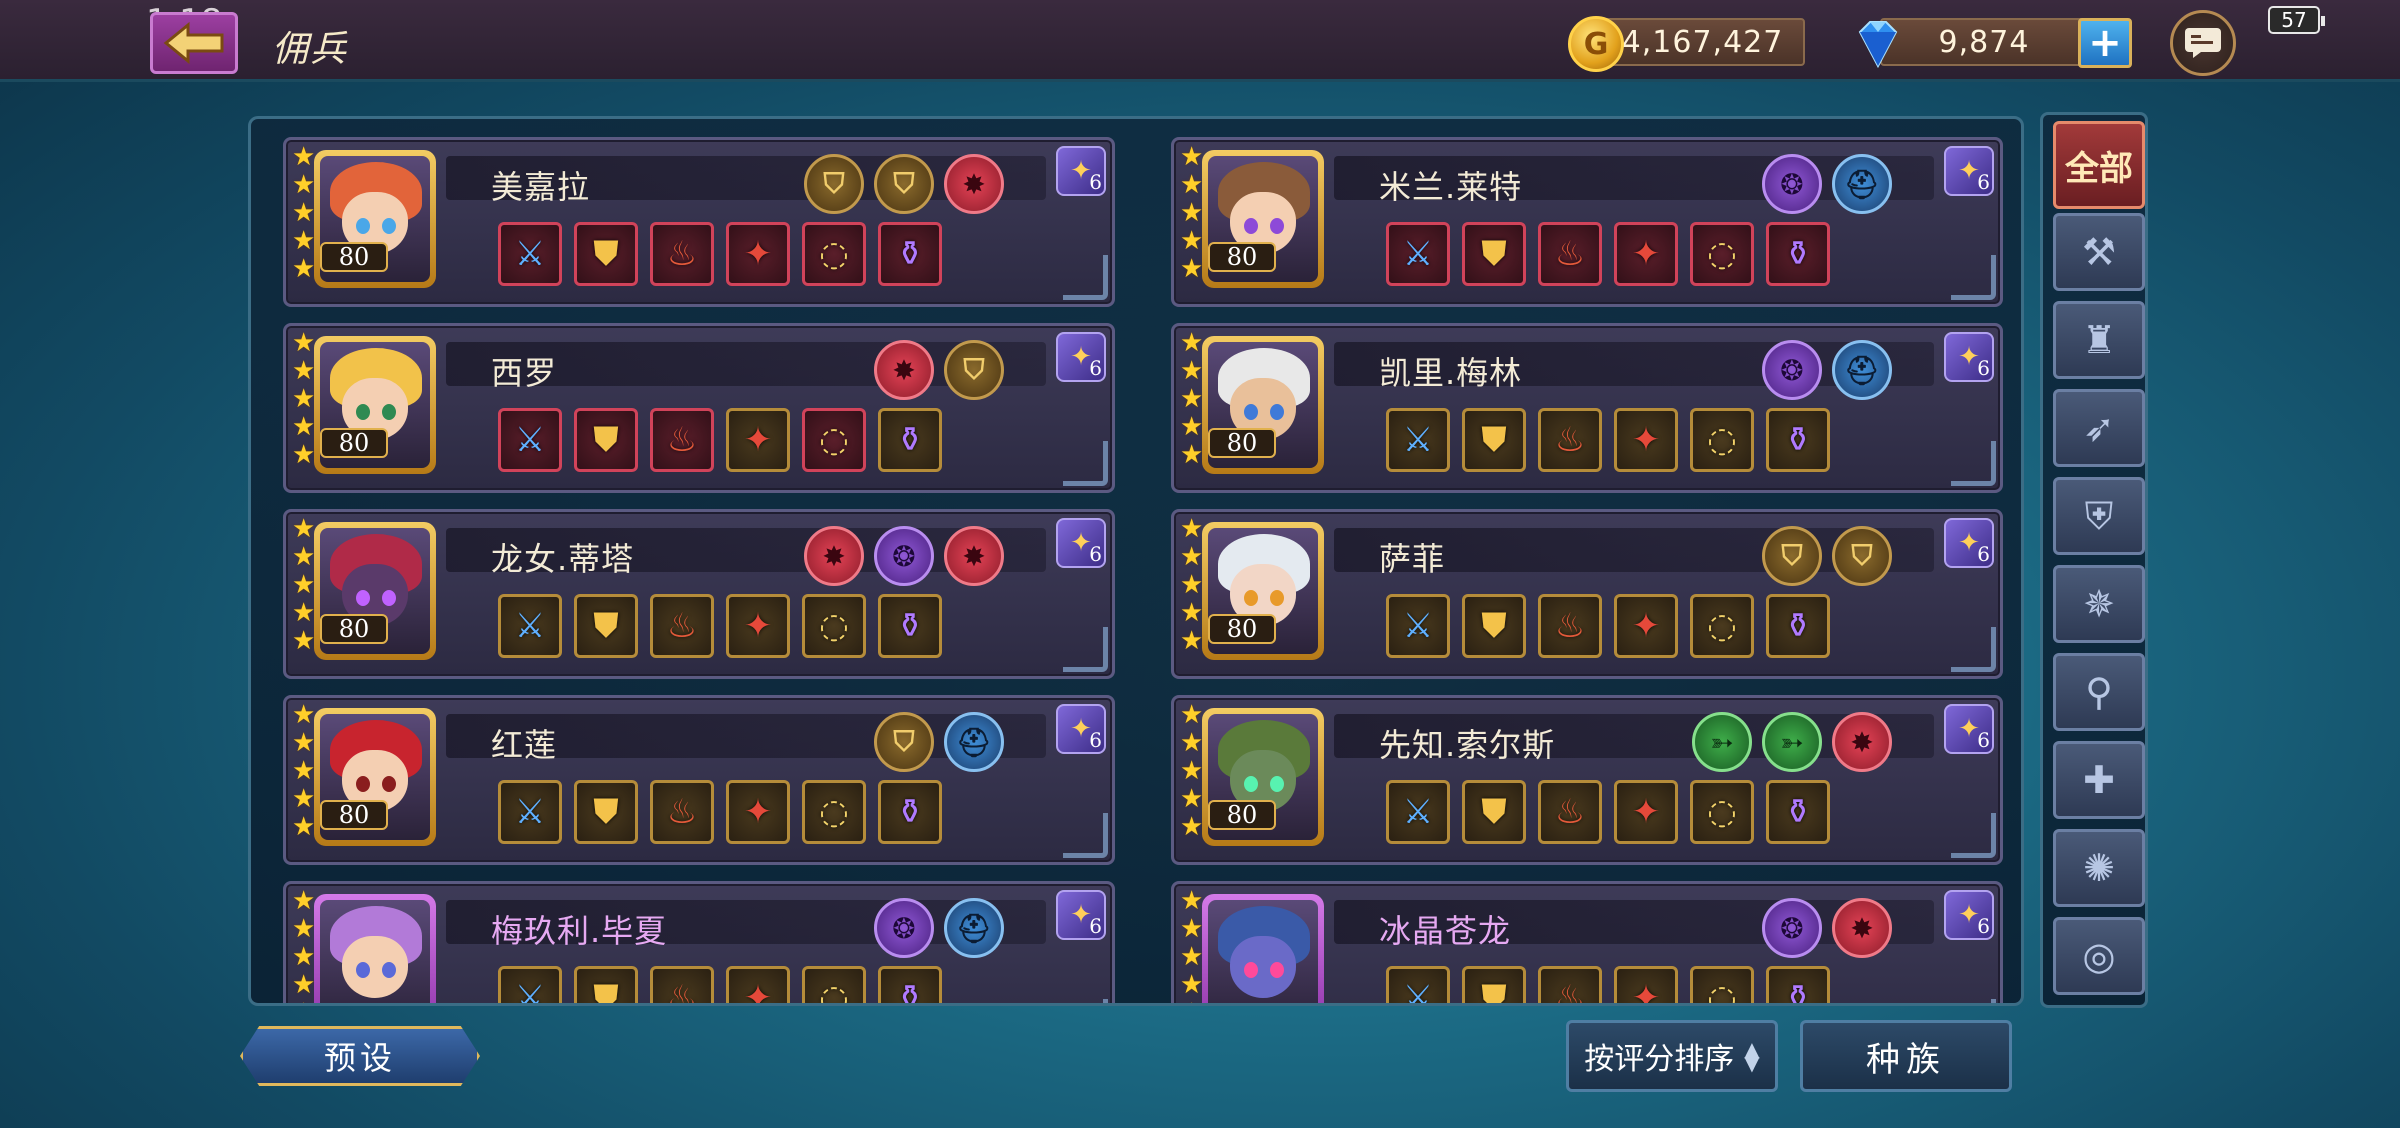 The height and width of the screenshot is (1128, 2400). I want to click on chat-button, so click(2203, 43).